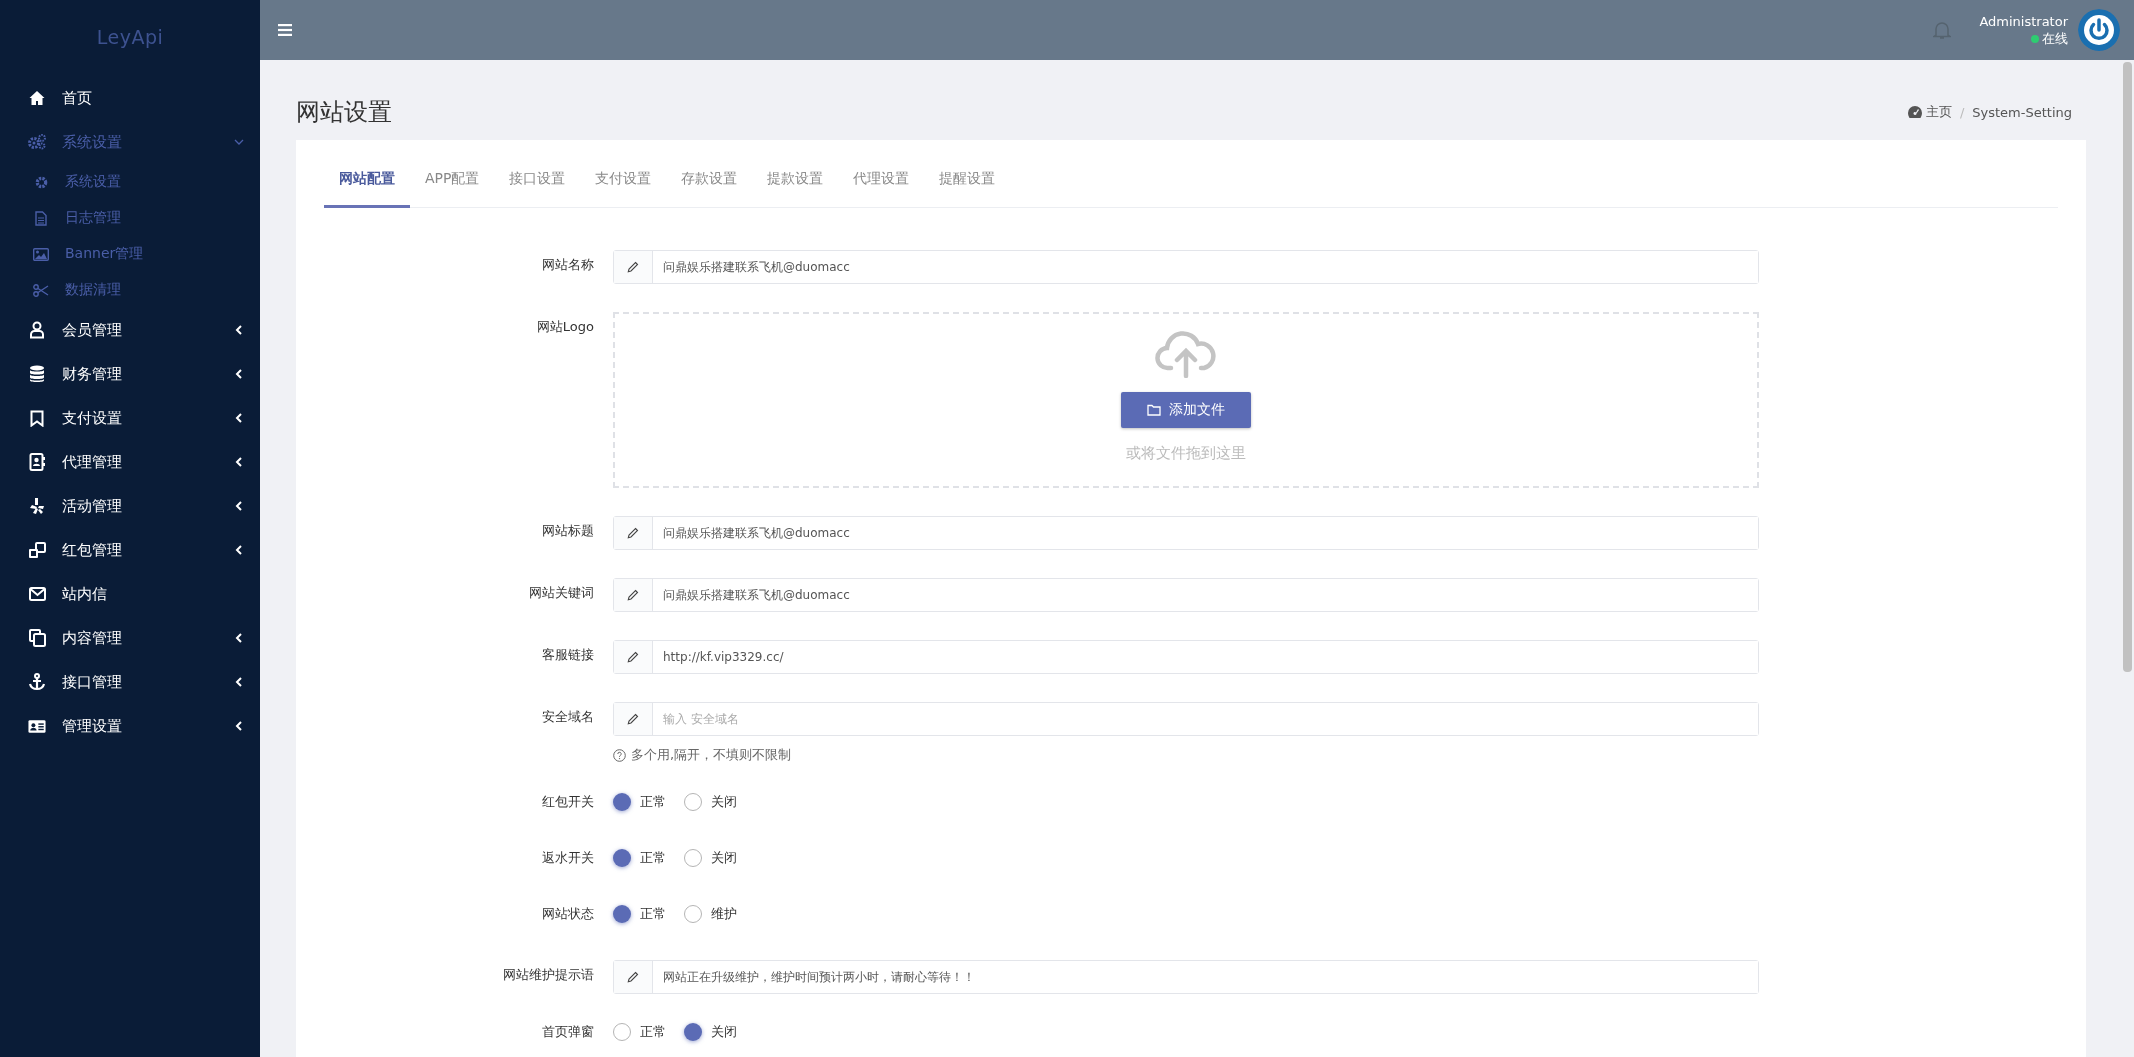  I want to click on help-text: 多个用,隔开，不填则不限制, so click(711, 755).